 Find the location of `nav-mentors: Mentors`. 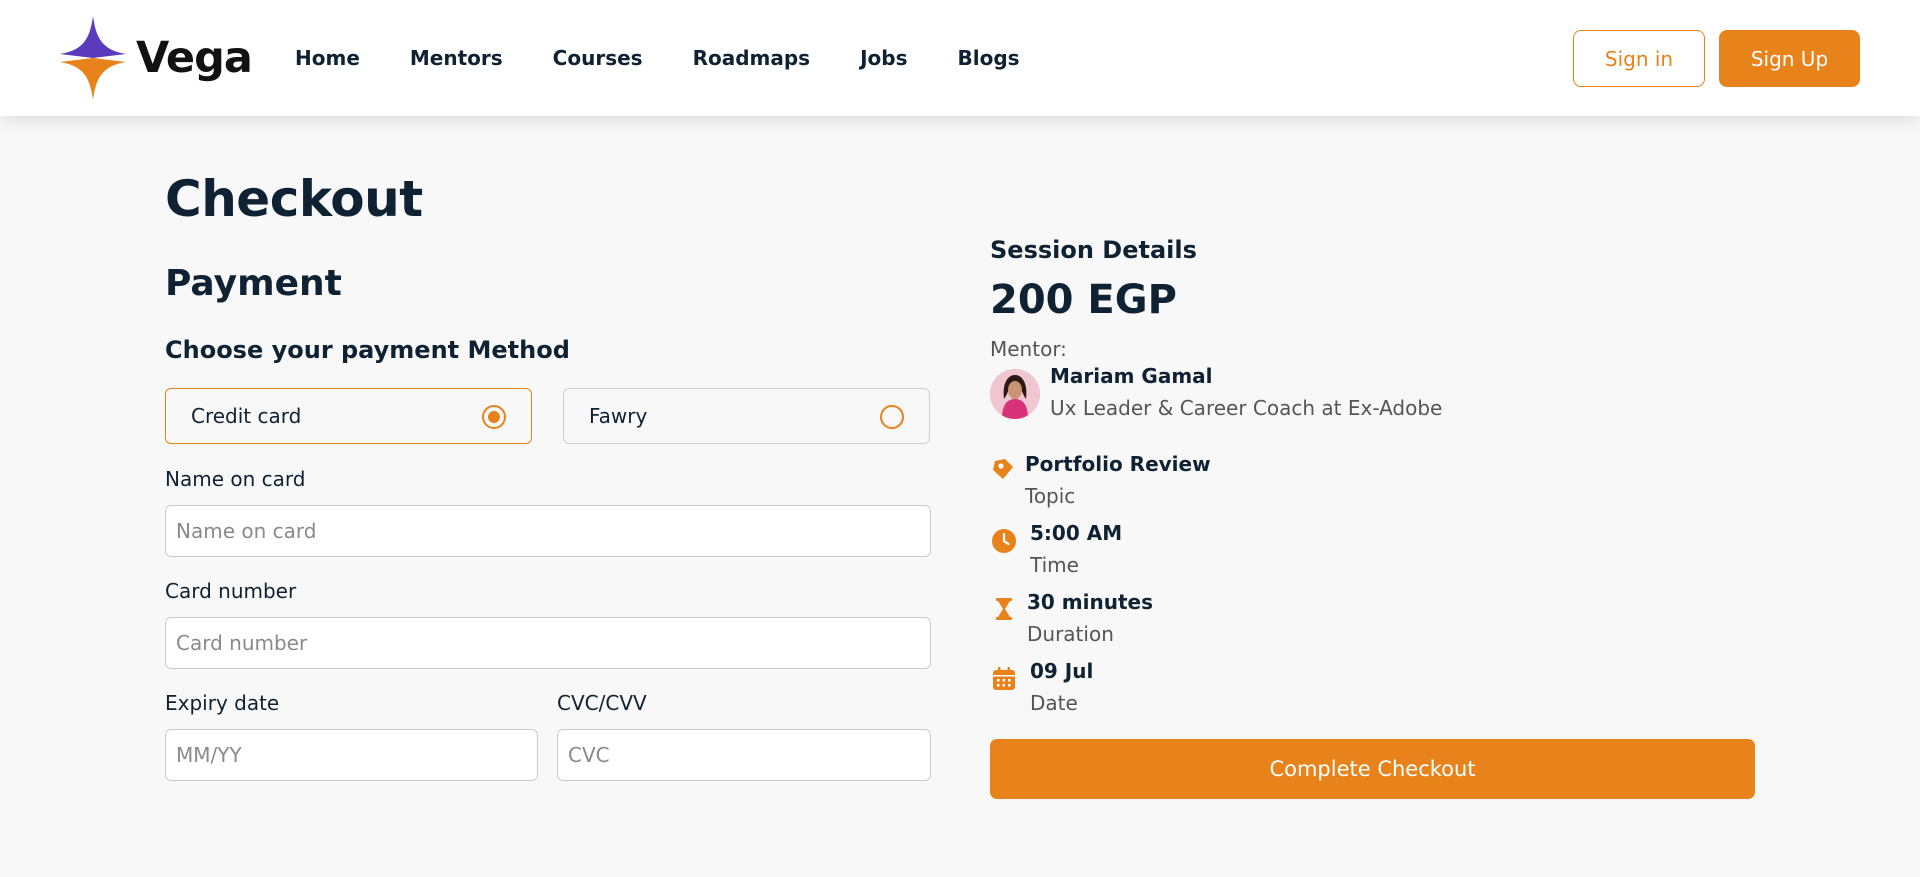

nav-mentors: Mentors is located at coordinates (456, 58).